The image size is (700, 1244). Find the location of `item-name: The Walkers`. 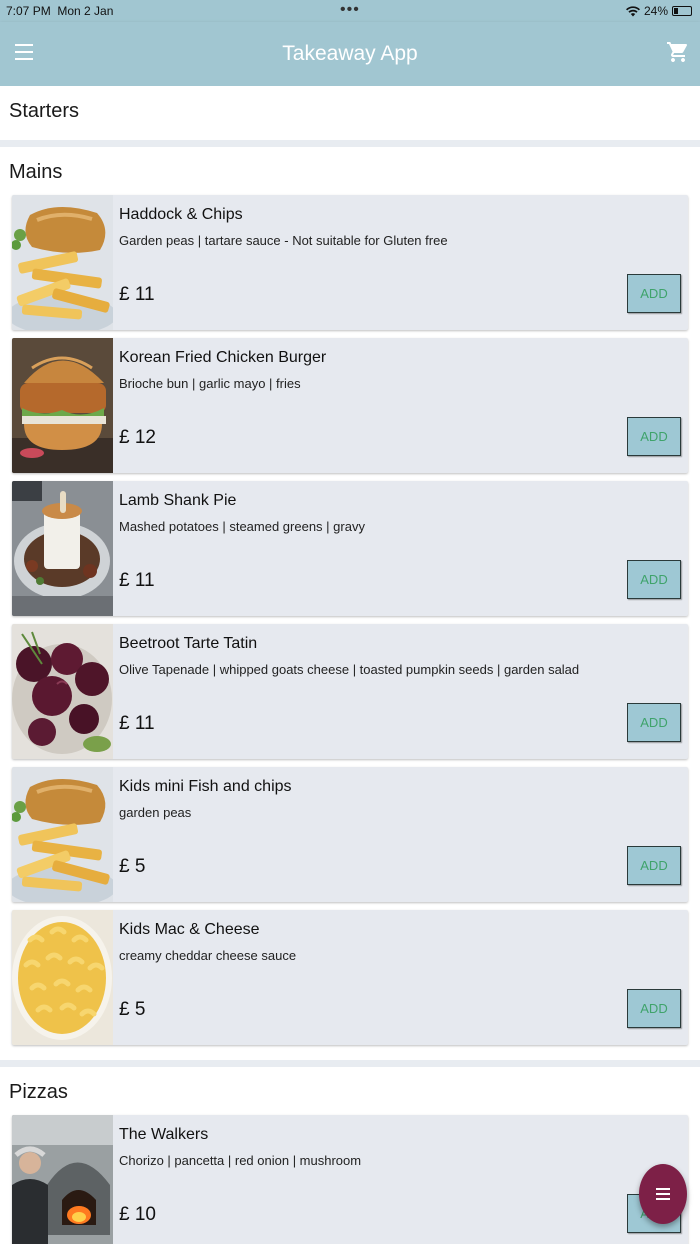

item-name: The Walkers is located at coordinates (164, 1134).